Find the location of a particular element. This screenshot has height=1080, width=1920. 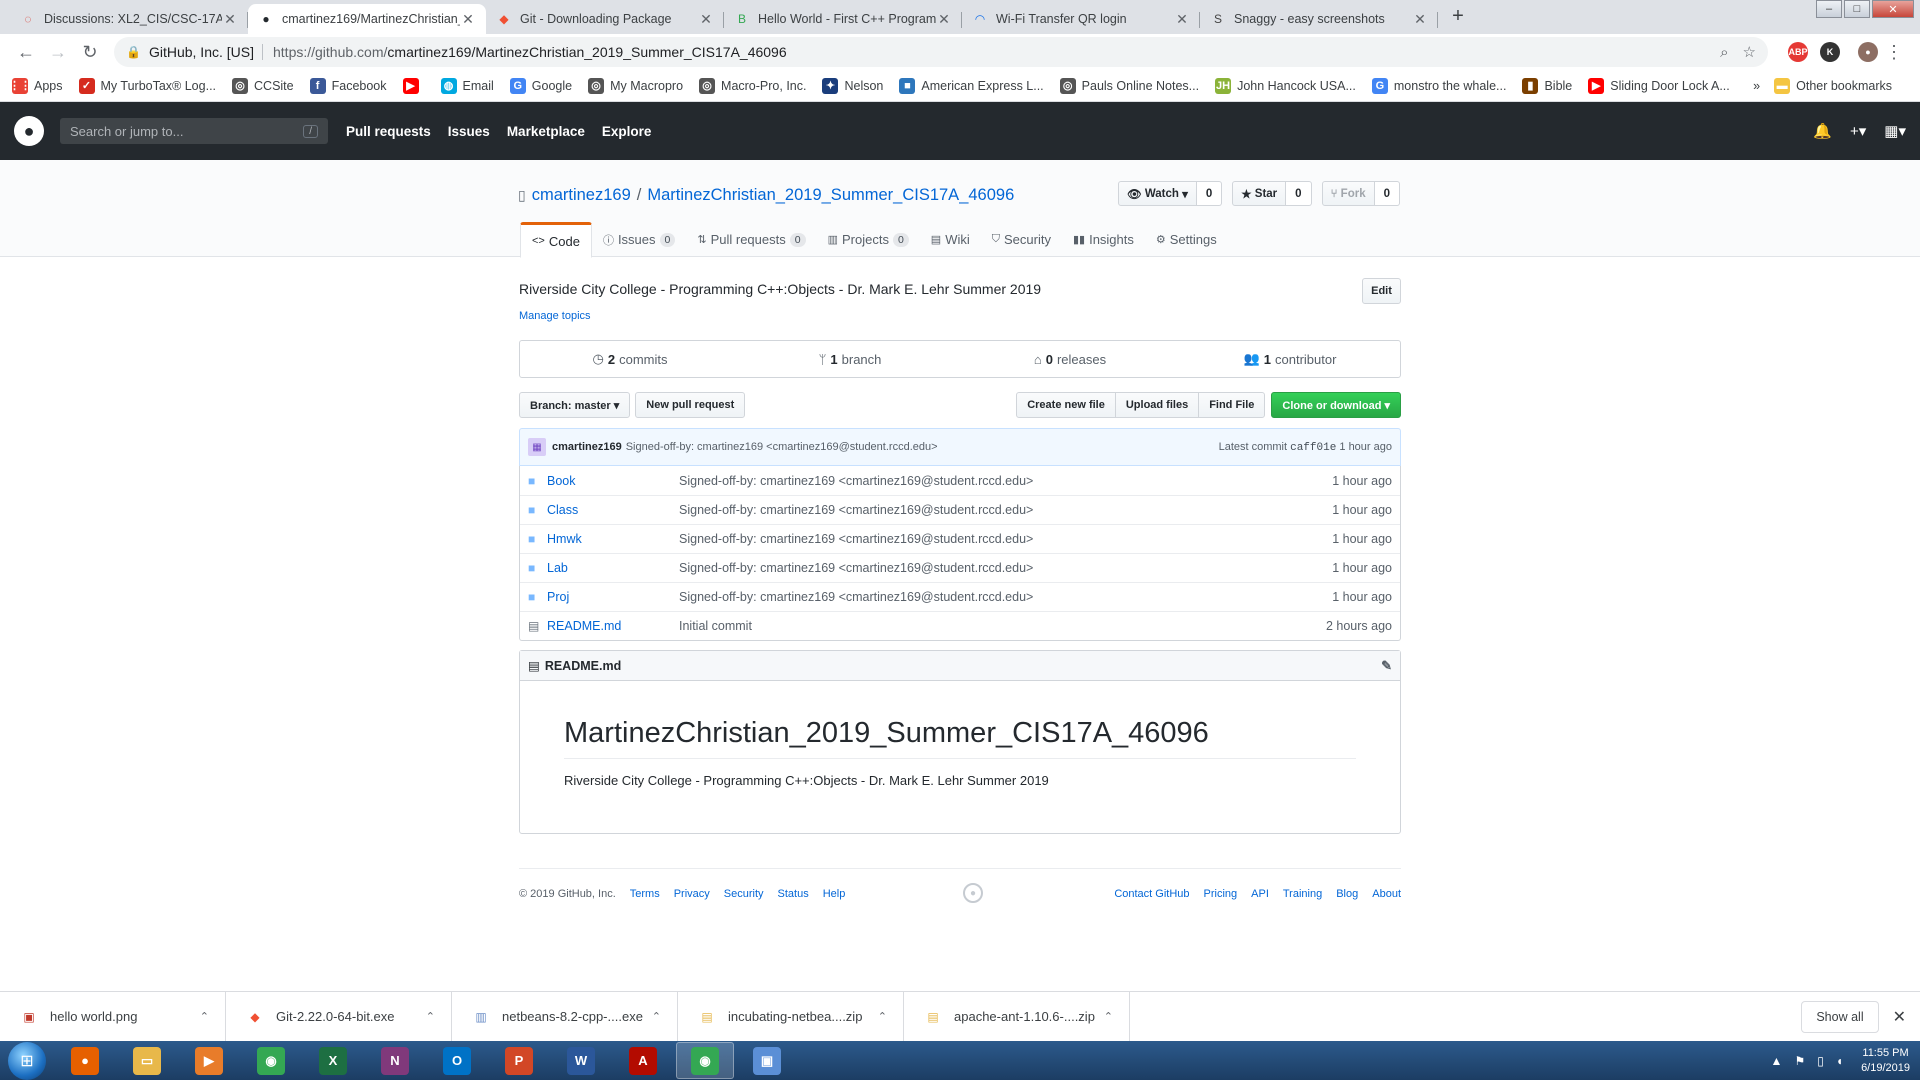

taskbar-app: ▭ is located at coordinates (147, 1060).